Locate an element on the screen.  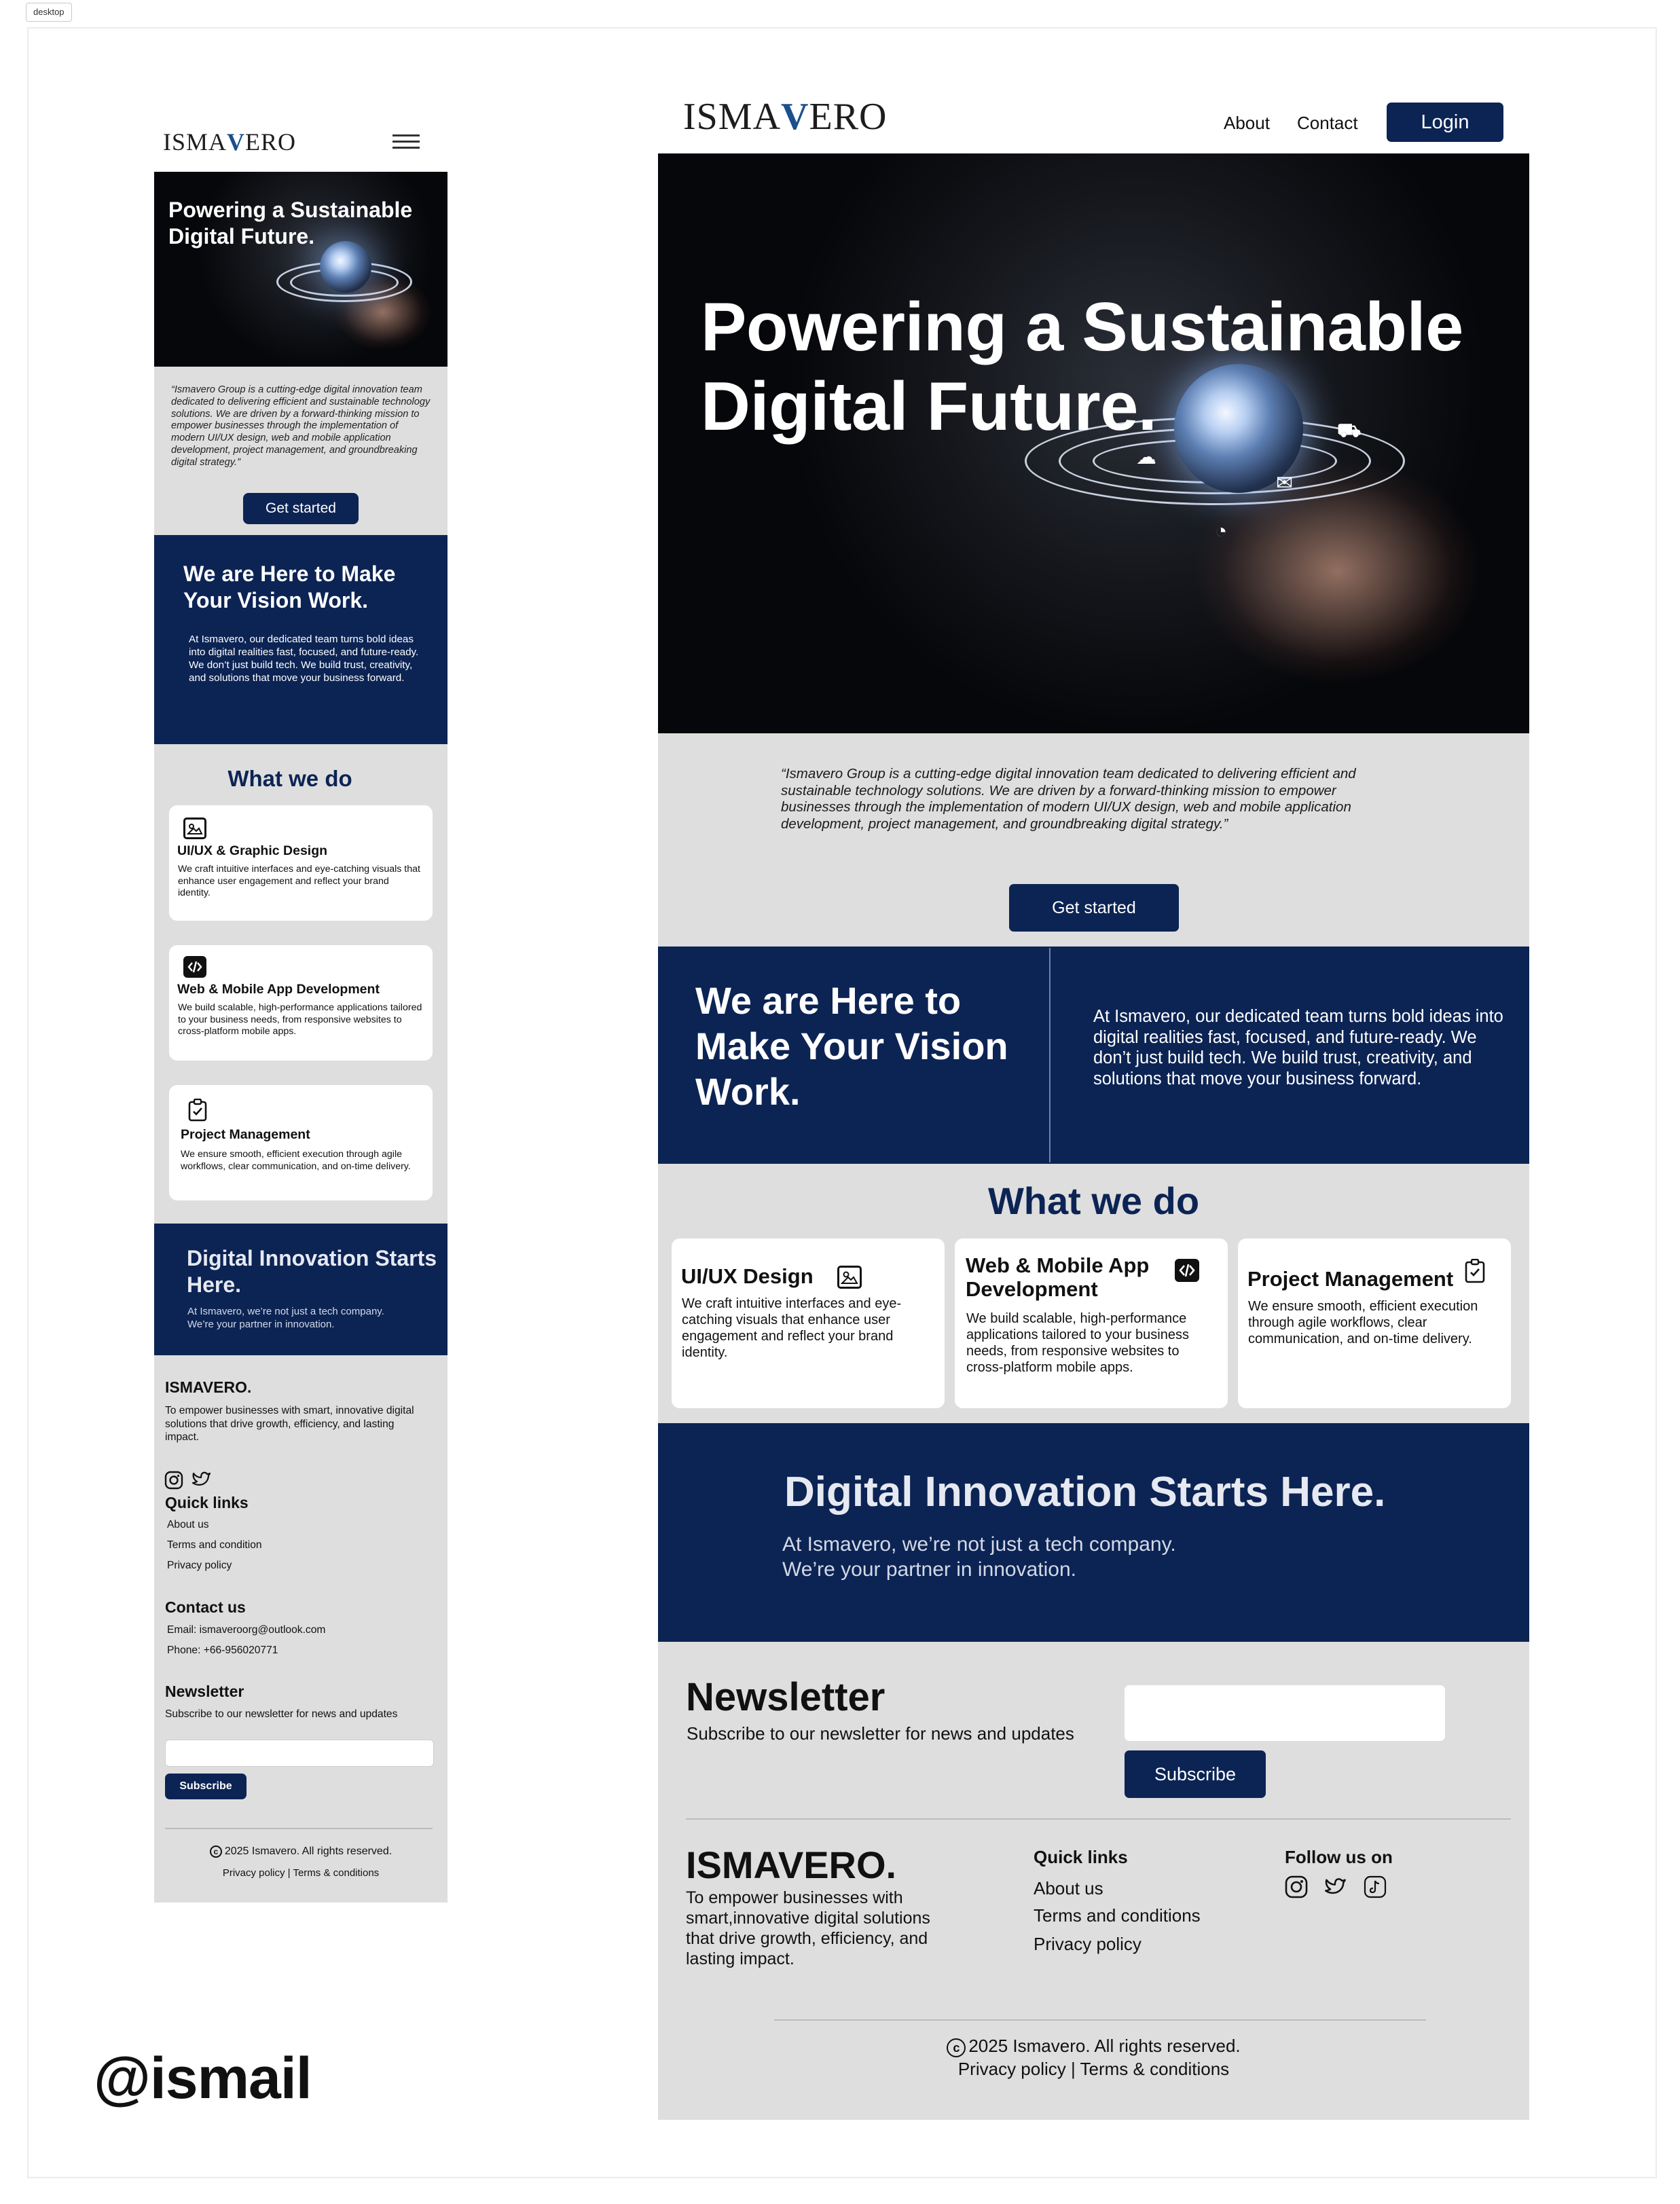
desktop-legal-links: Privacy policy | Terms & conditions is located at coordinates (1093, 2069).